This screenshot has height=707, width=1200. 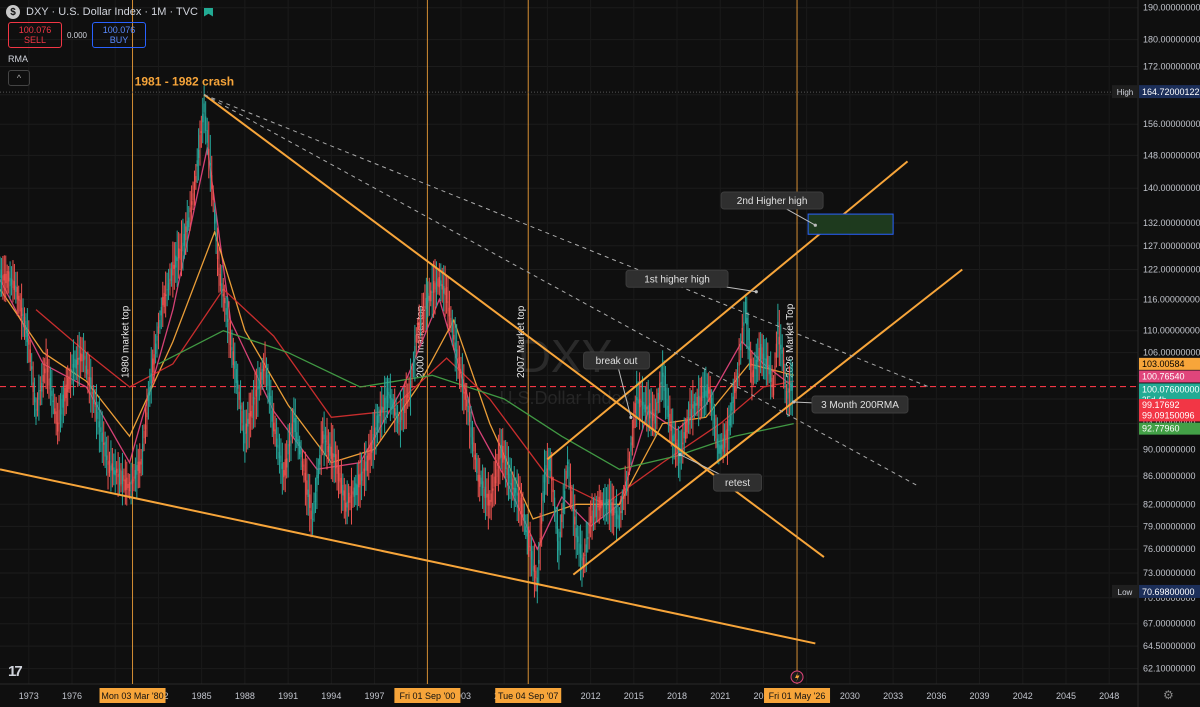 I want to click on y-tick-label: 62.10000000, so click(x=1169, y=669).